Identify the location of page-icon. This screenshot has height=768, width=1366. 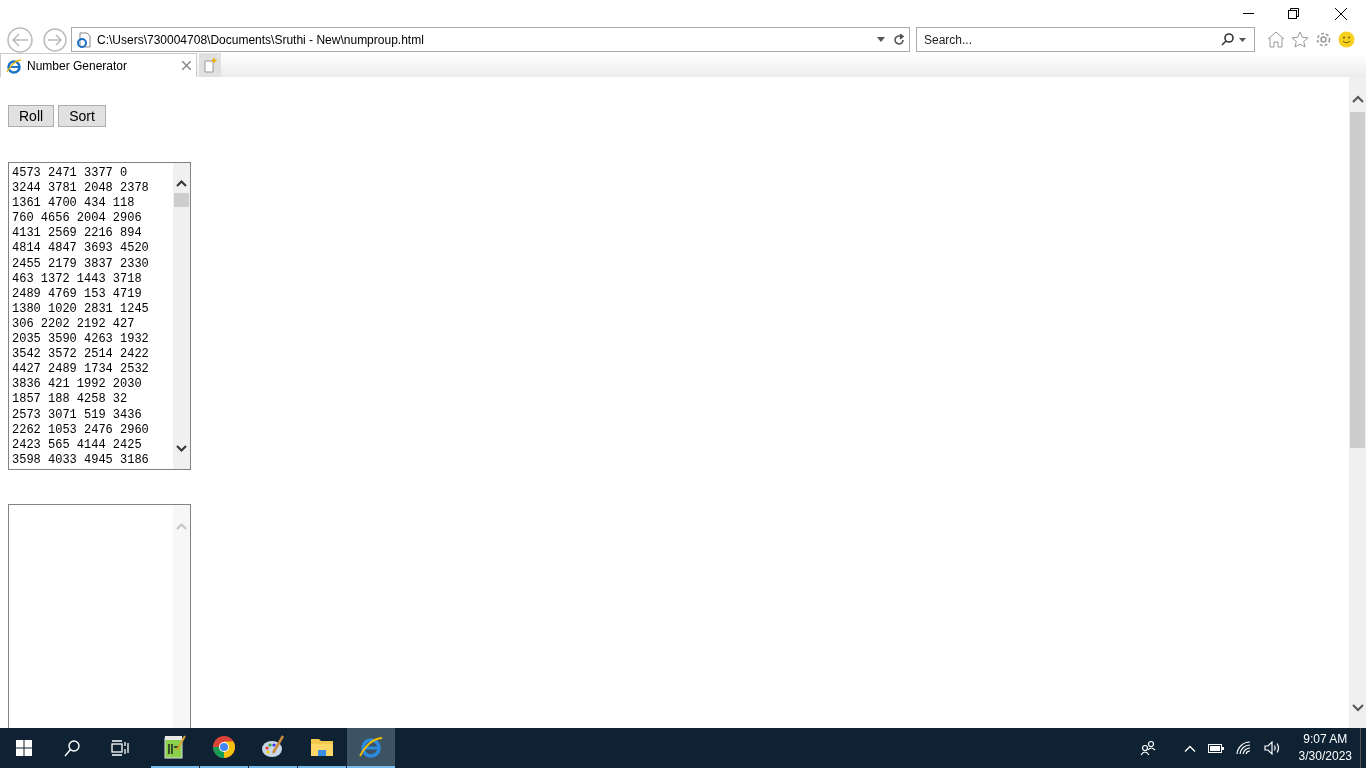
(84, 39).